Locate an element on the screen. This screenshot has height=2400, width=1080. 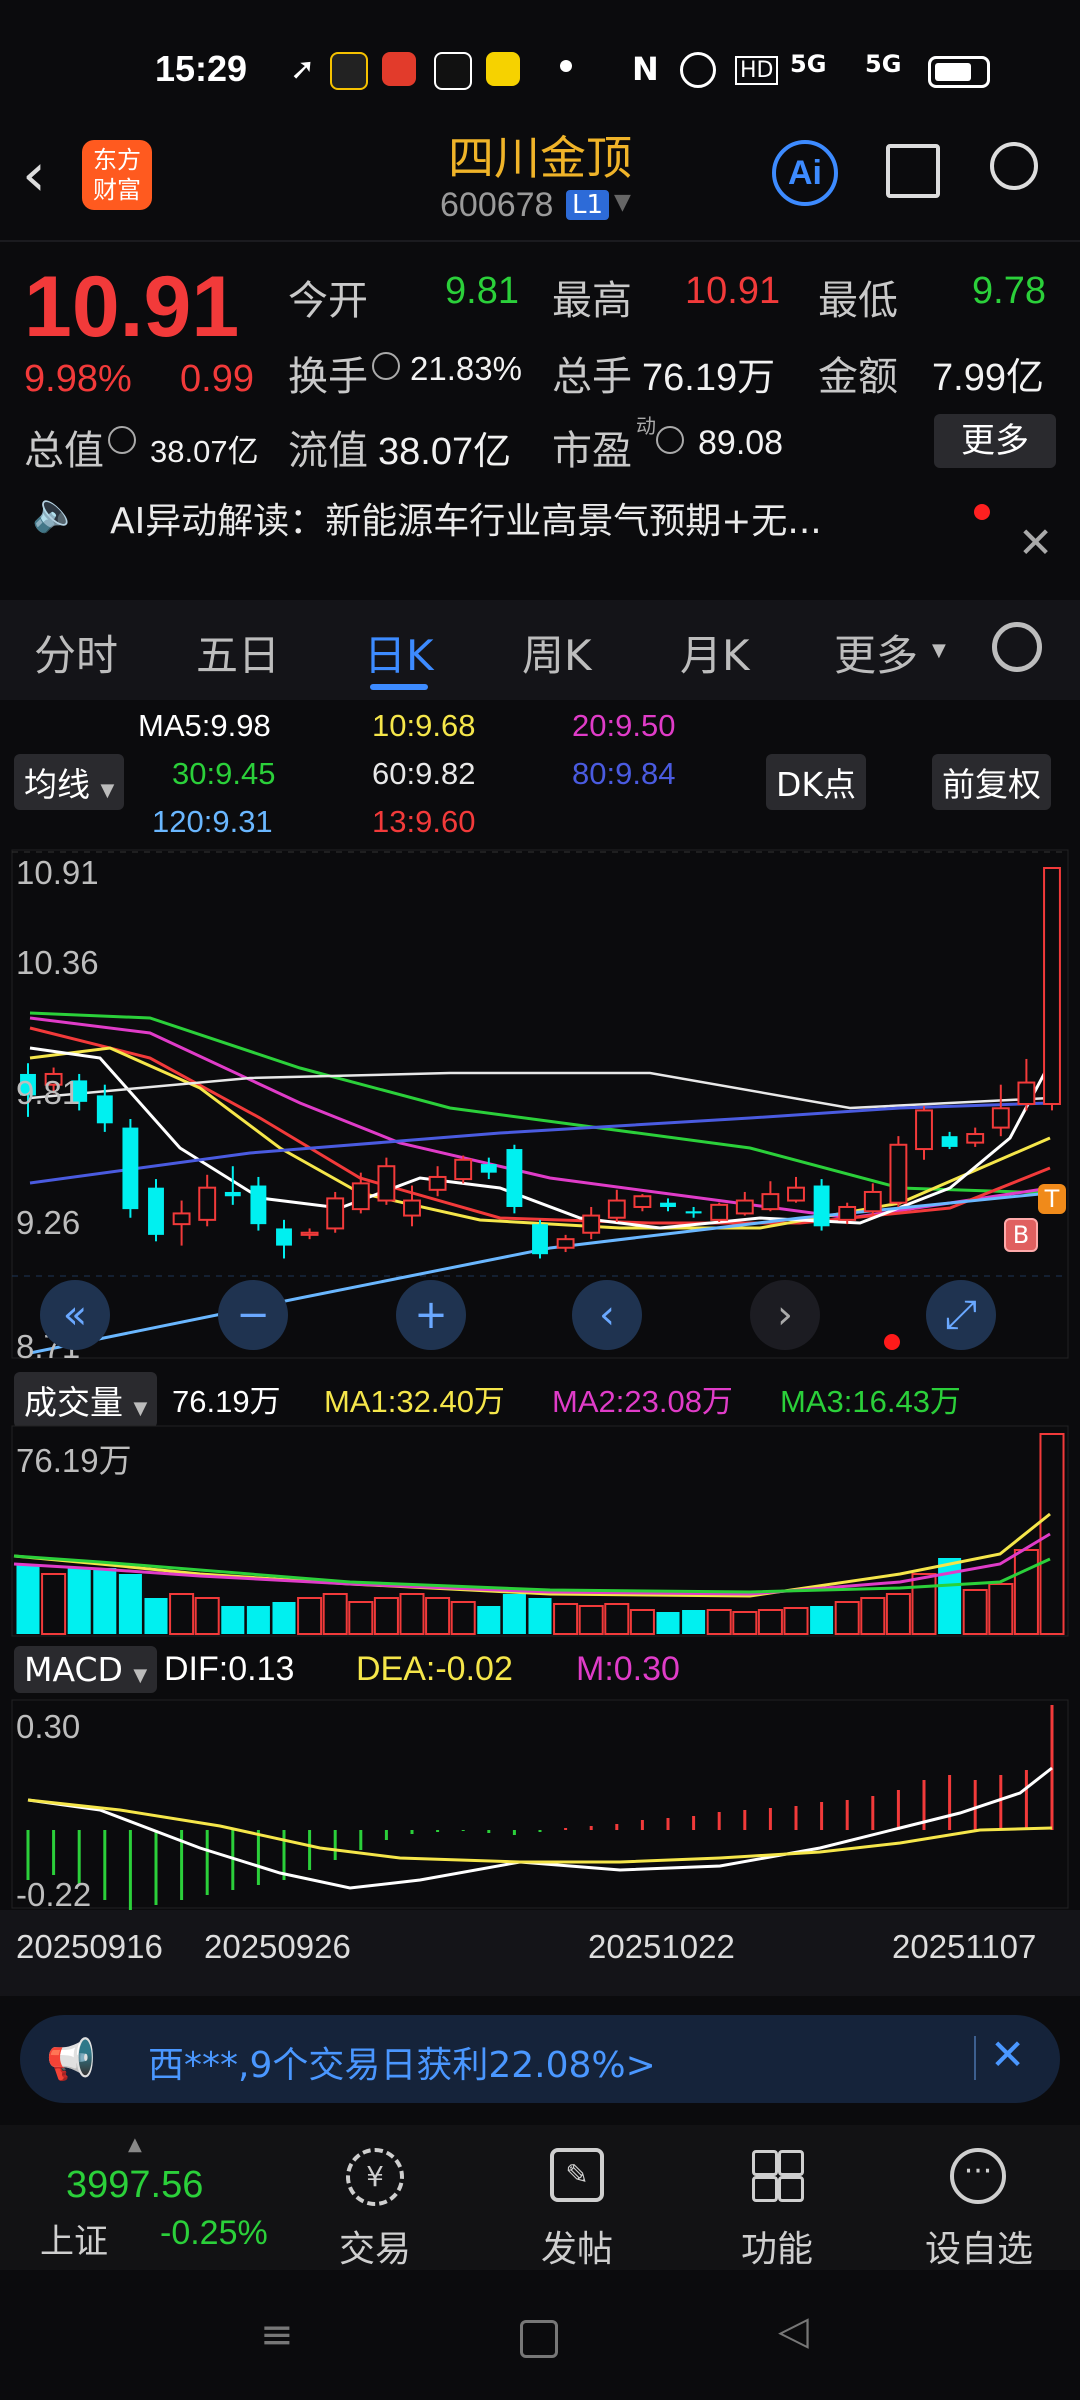
status-bar: 15:29 ➚ N HD 5G 5G is located at coordinates (540, 65).